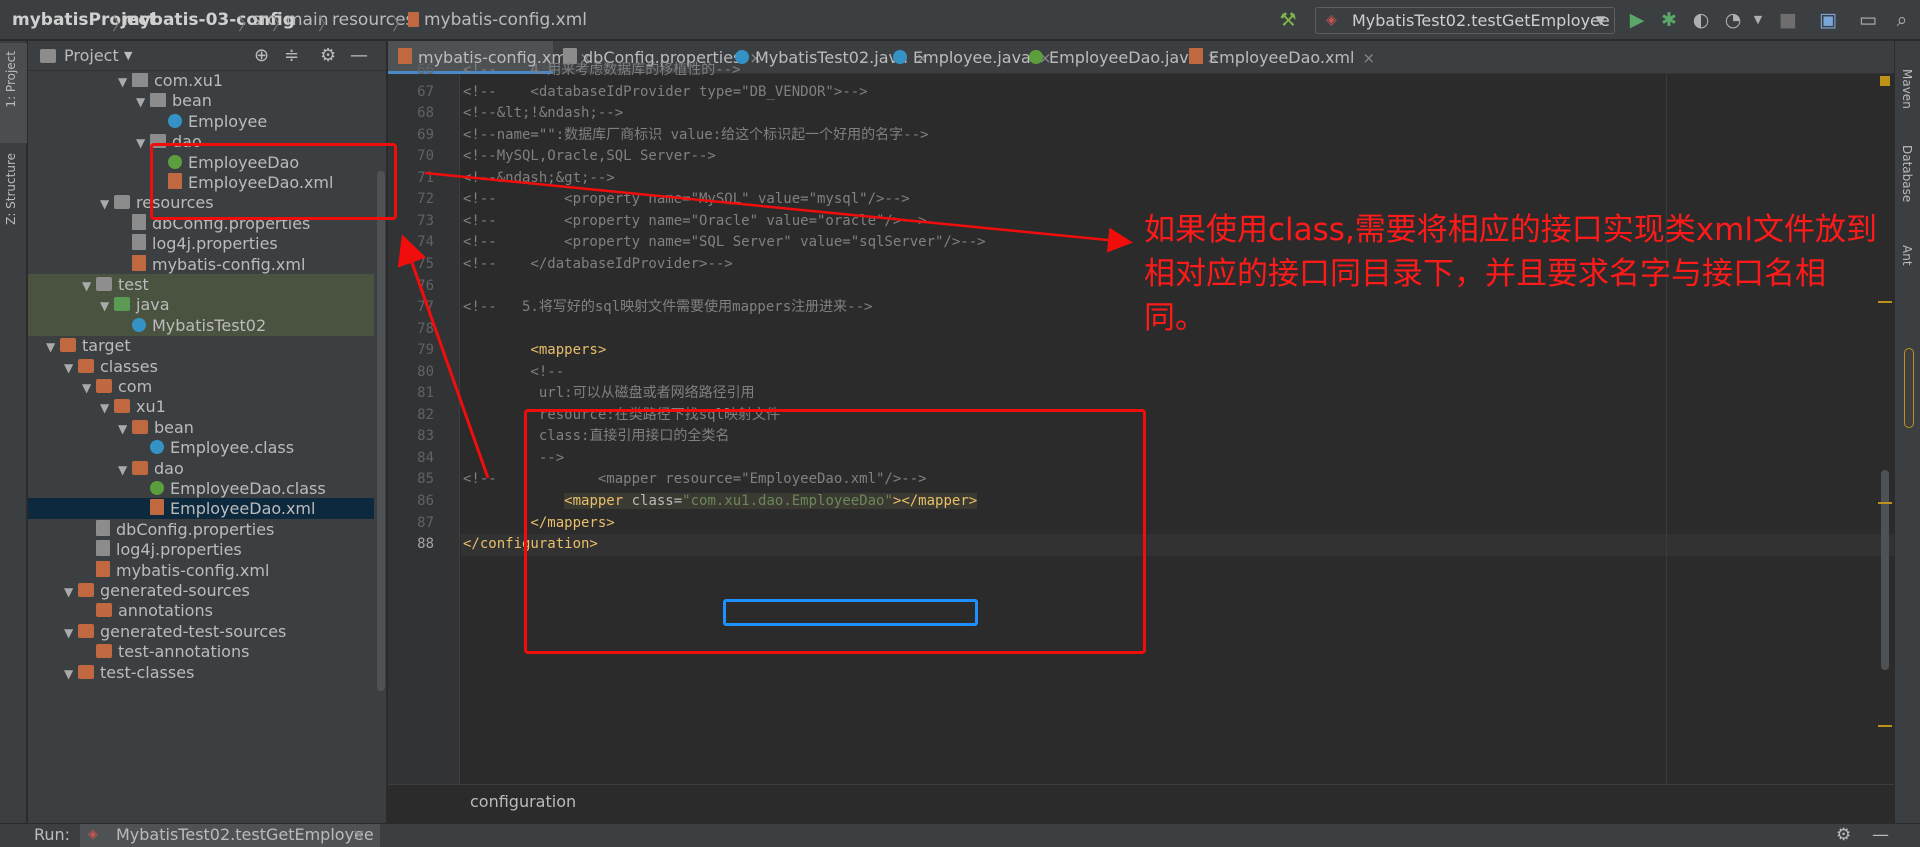  I want to click on annotation-arrows, so click(765, 325).